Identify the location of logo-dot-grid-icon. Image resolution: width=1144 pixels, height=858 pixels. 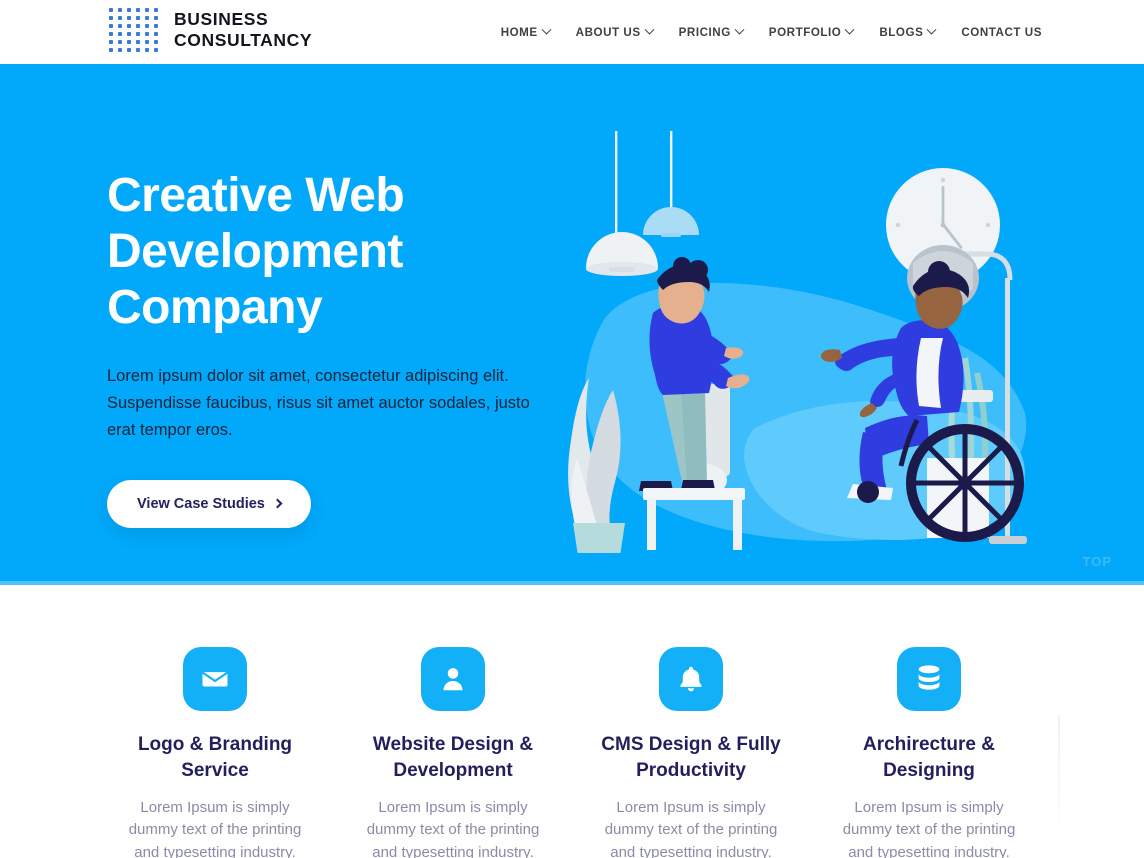
(133, 30).